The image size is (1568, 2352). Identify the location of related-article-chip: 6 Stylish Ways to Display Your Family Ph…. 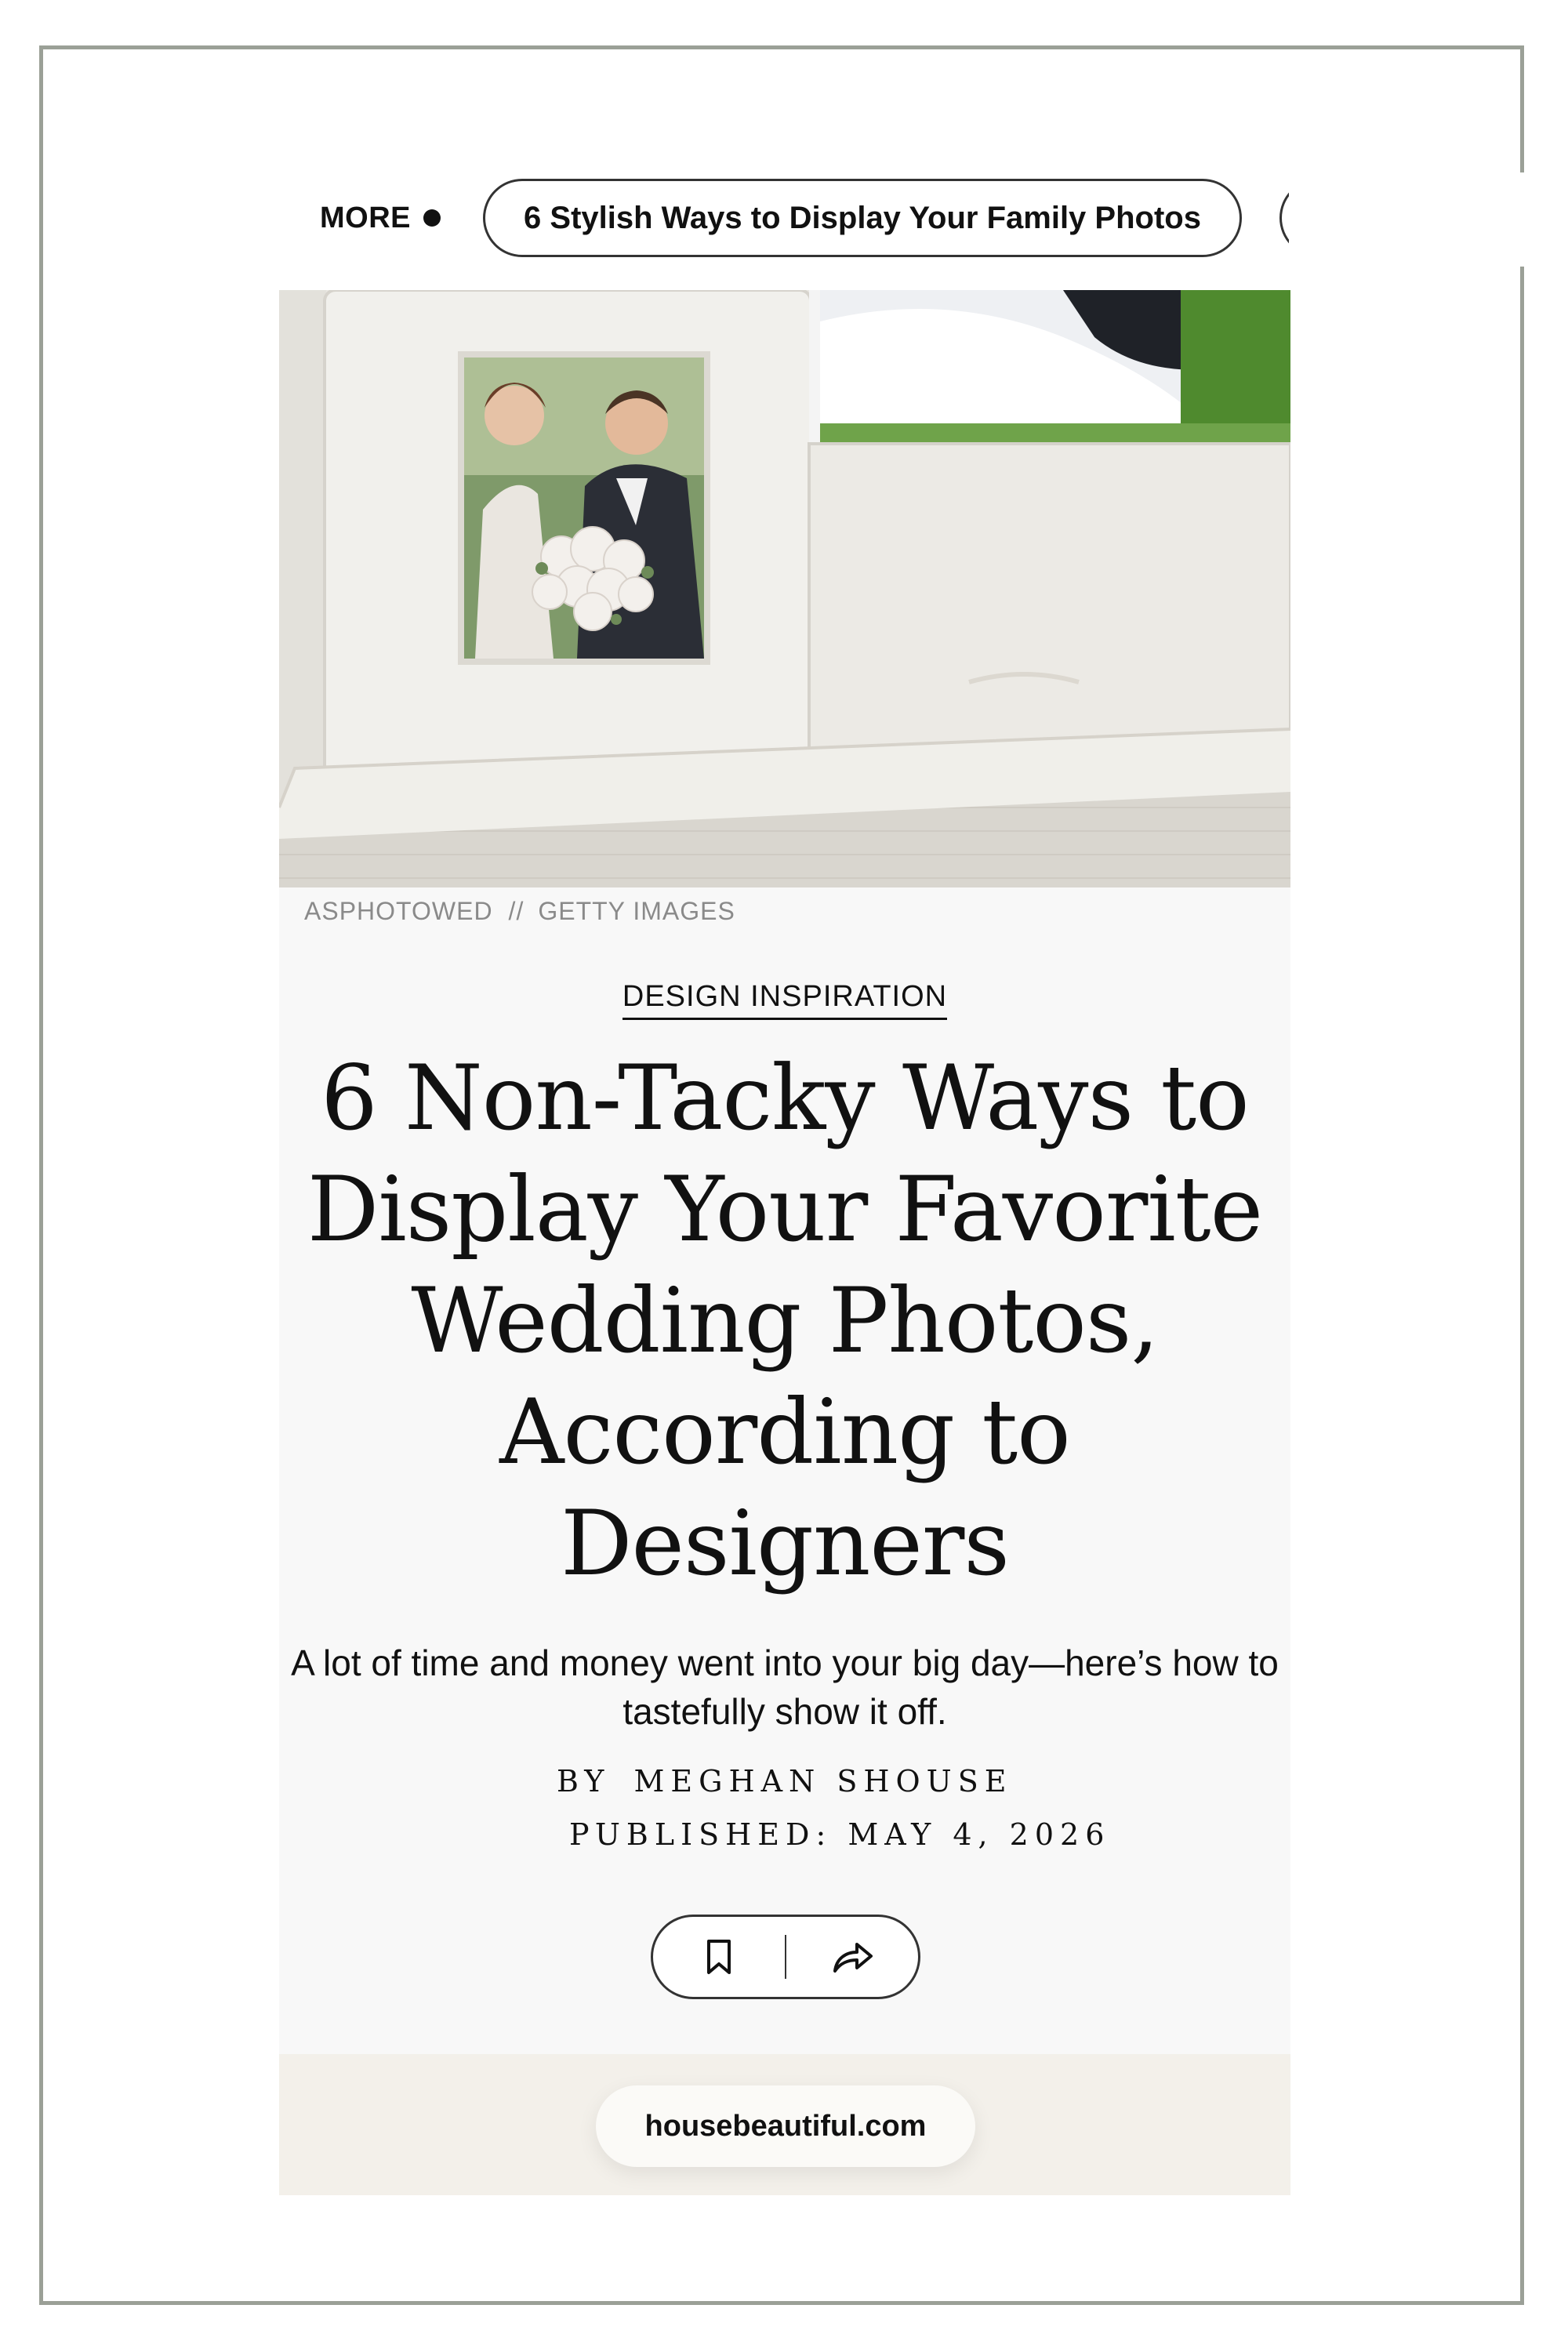
(862, 218).